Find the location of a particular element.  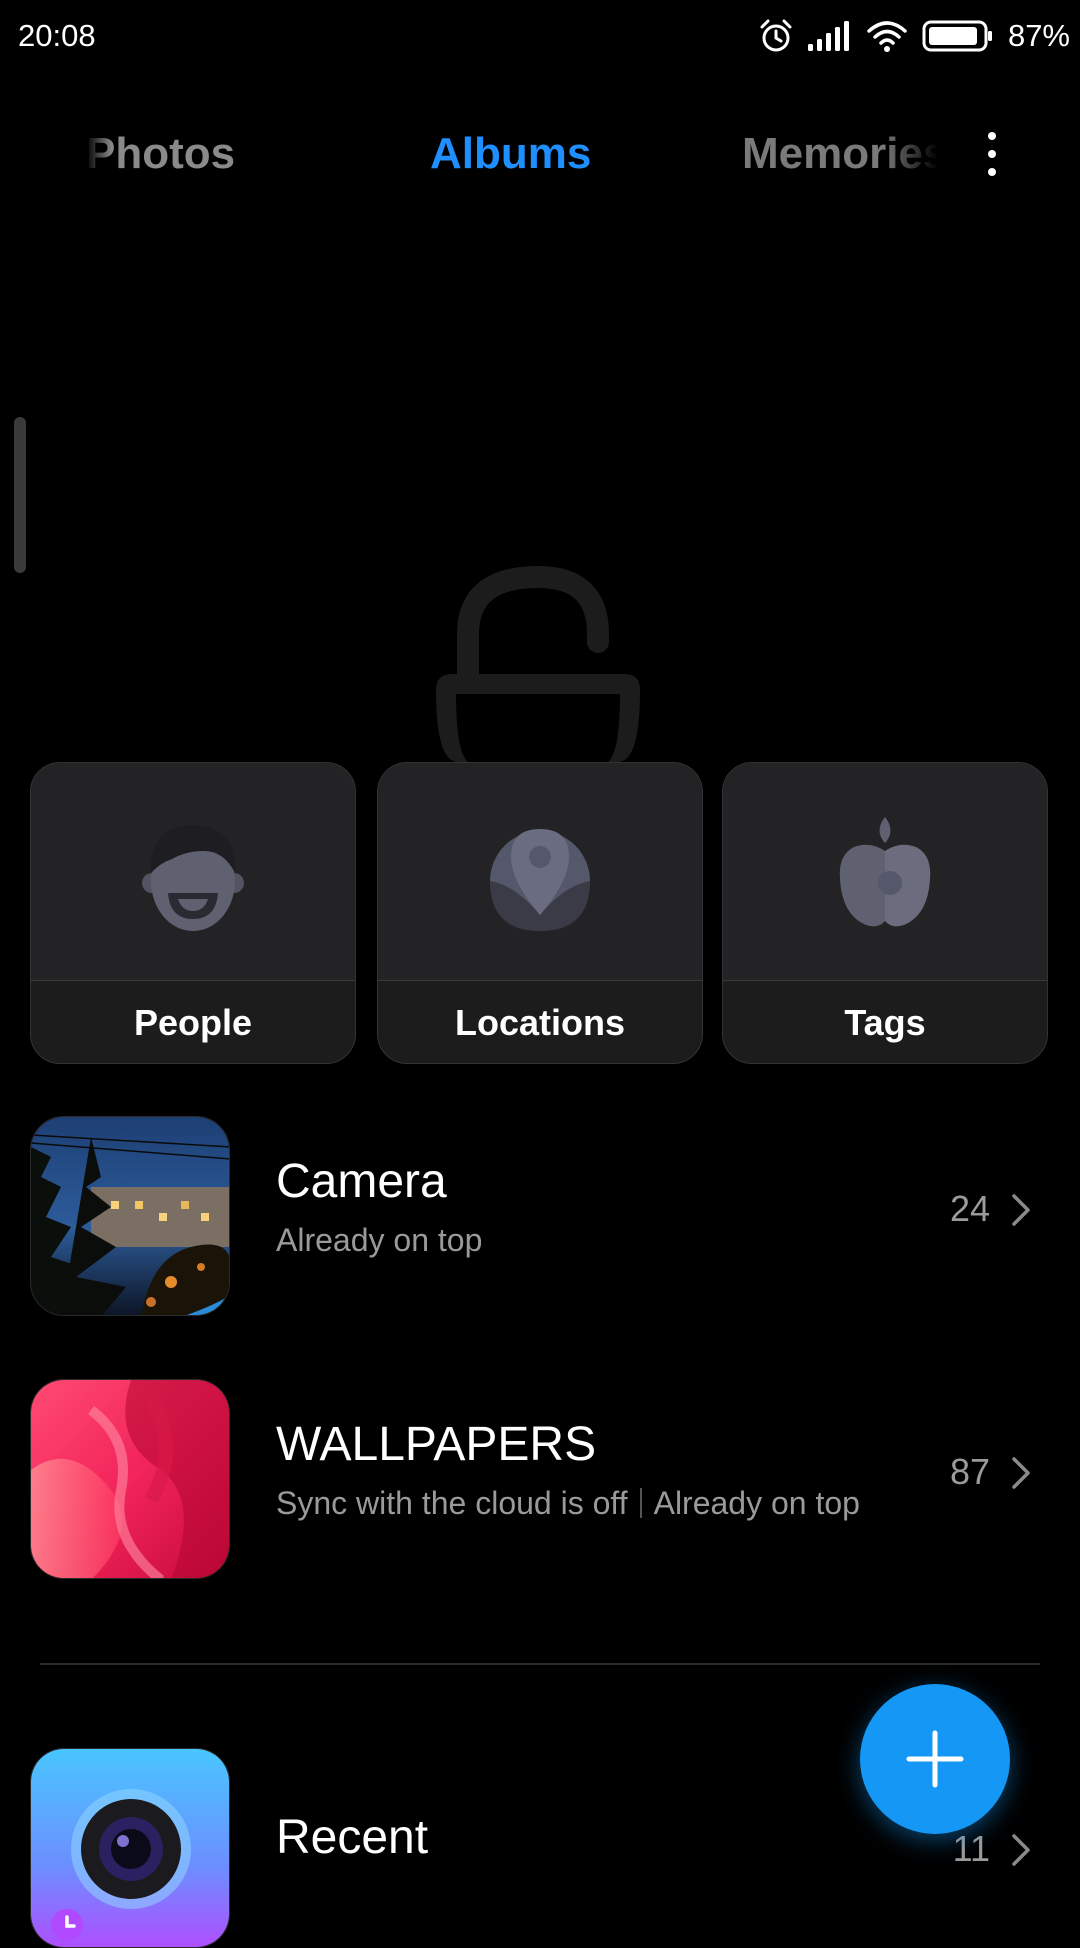

more-options-button is located at coordinates (992, 154).